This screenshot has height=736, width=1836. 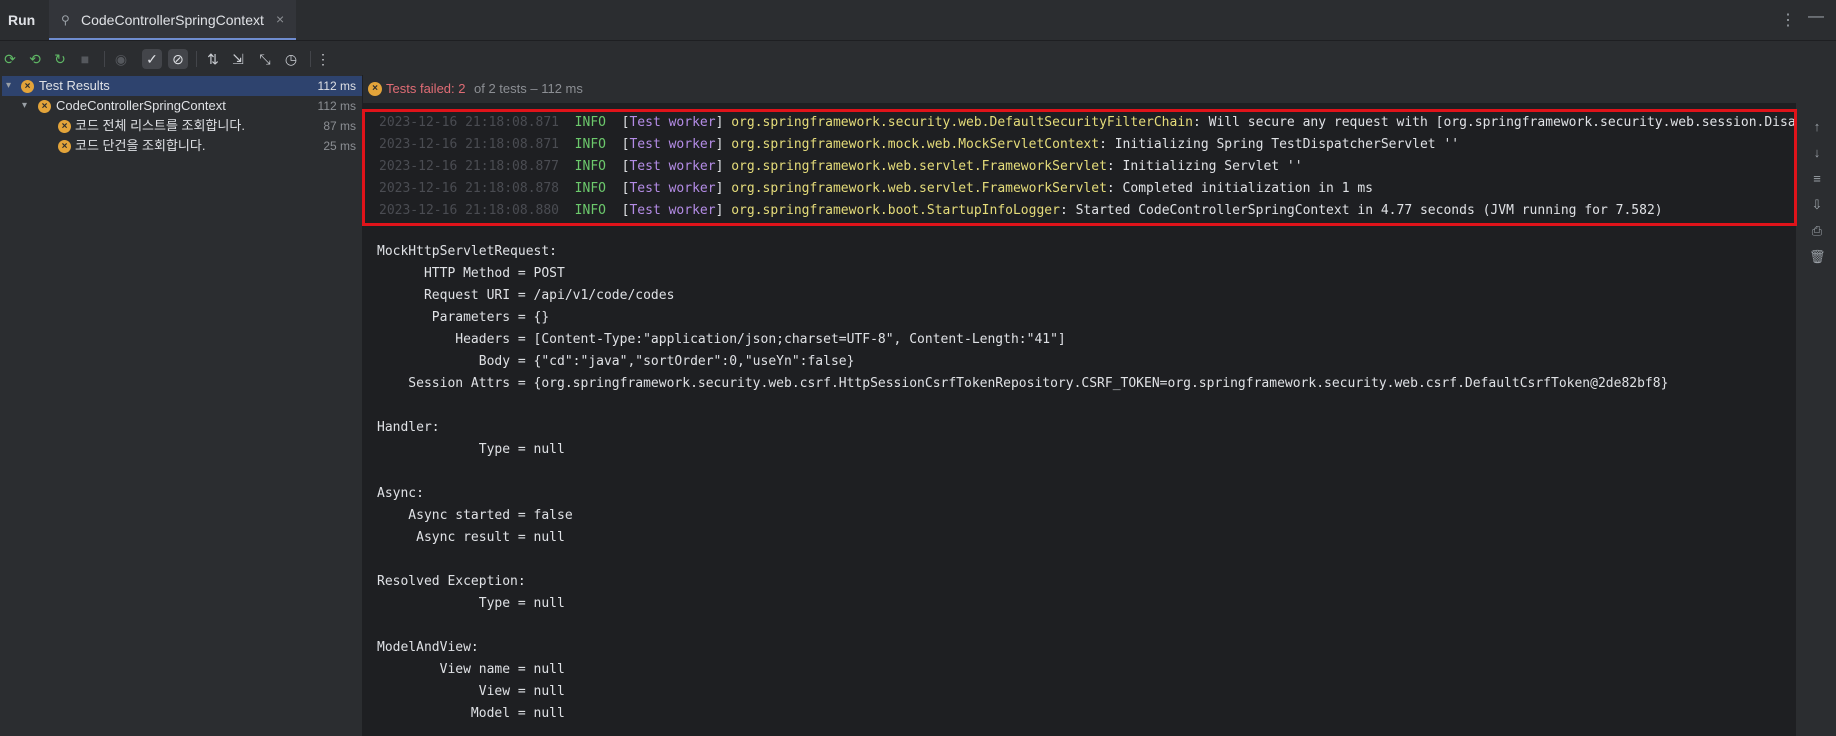 What do you see at coordinates (265, 59) in the screenshot?
I see `collapse-icon: ⤡` at bounding box center [265, 59].